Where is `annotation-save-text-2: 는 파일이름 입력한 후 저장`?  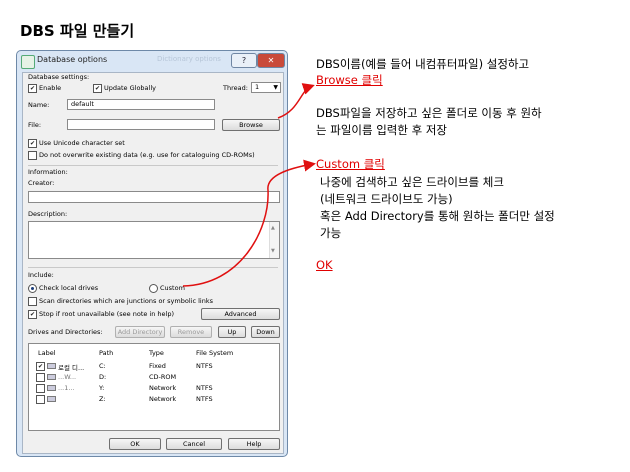
annotation-save-text-2: 는 파일이름 입력한 후 저장 is located at coordinates (382, 130).